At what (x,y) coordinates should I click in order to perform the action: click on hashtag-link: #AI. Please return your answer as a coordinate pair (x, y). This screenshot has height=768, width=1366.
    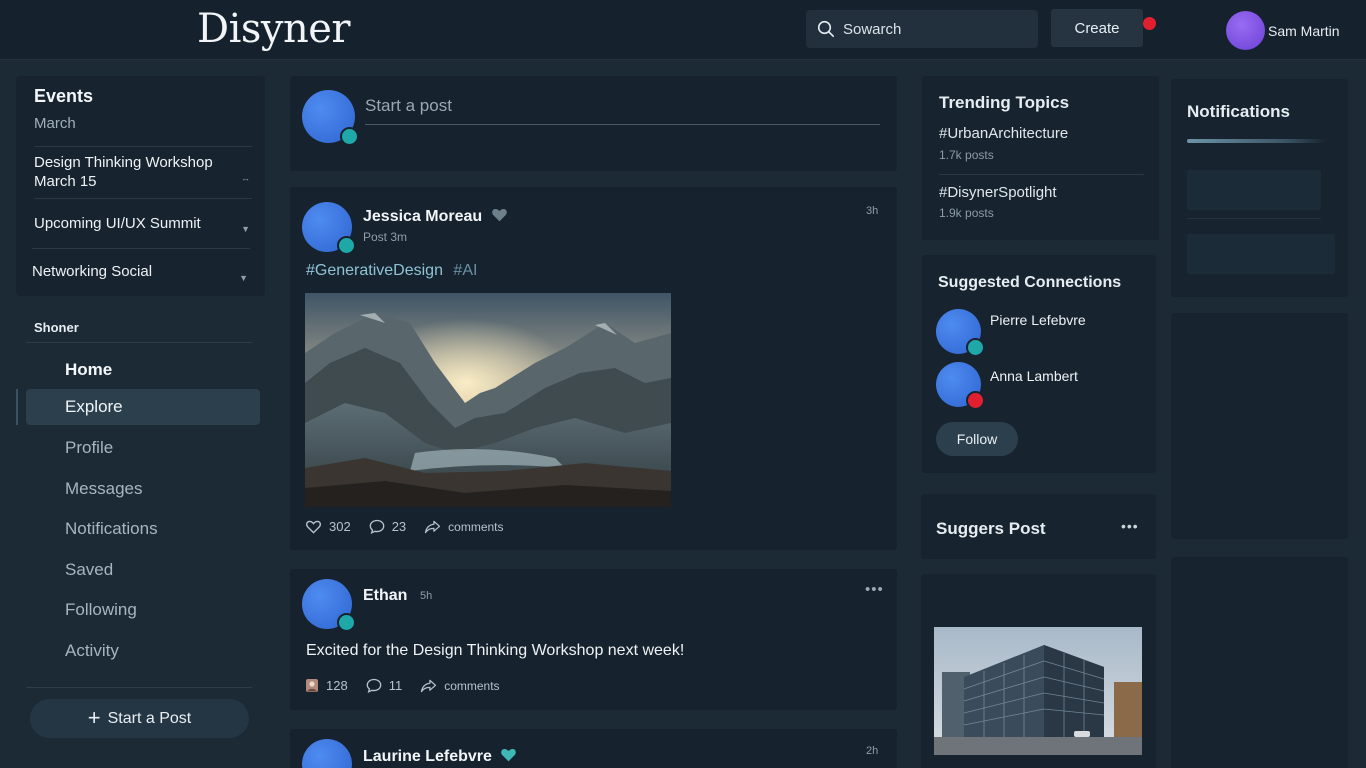
    Looking at the image, I should click on (465, 270).